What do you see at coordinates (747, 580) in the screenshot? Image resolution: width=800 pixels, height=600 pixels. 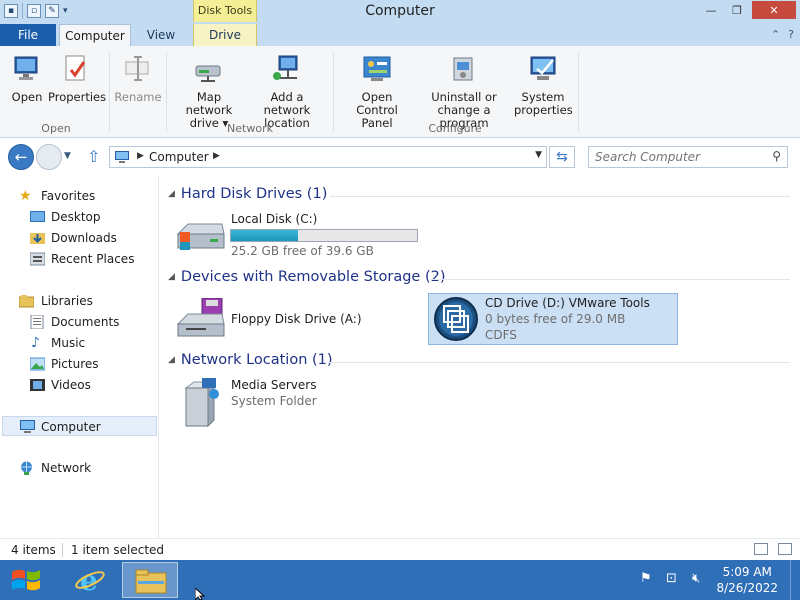 I see `clock: 5:09 AM 8/26/2022` at bounding box center [747, 580].